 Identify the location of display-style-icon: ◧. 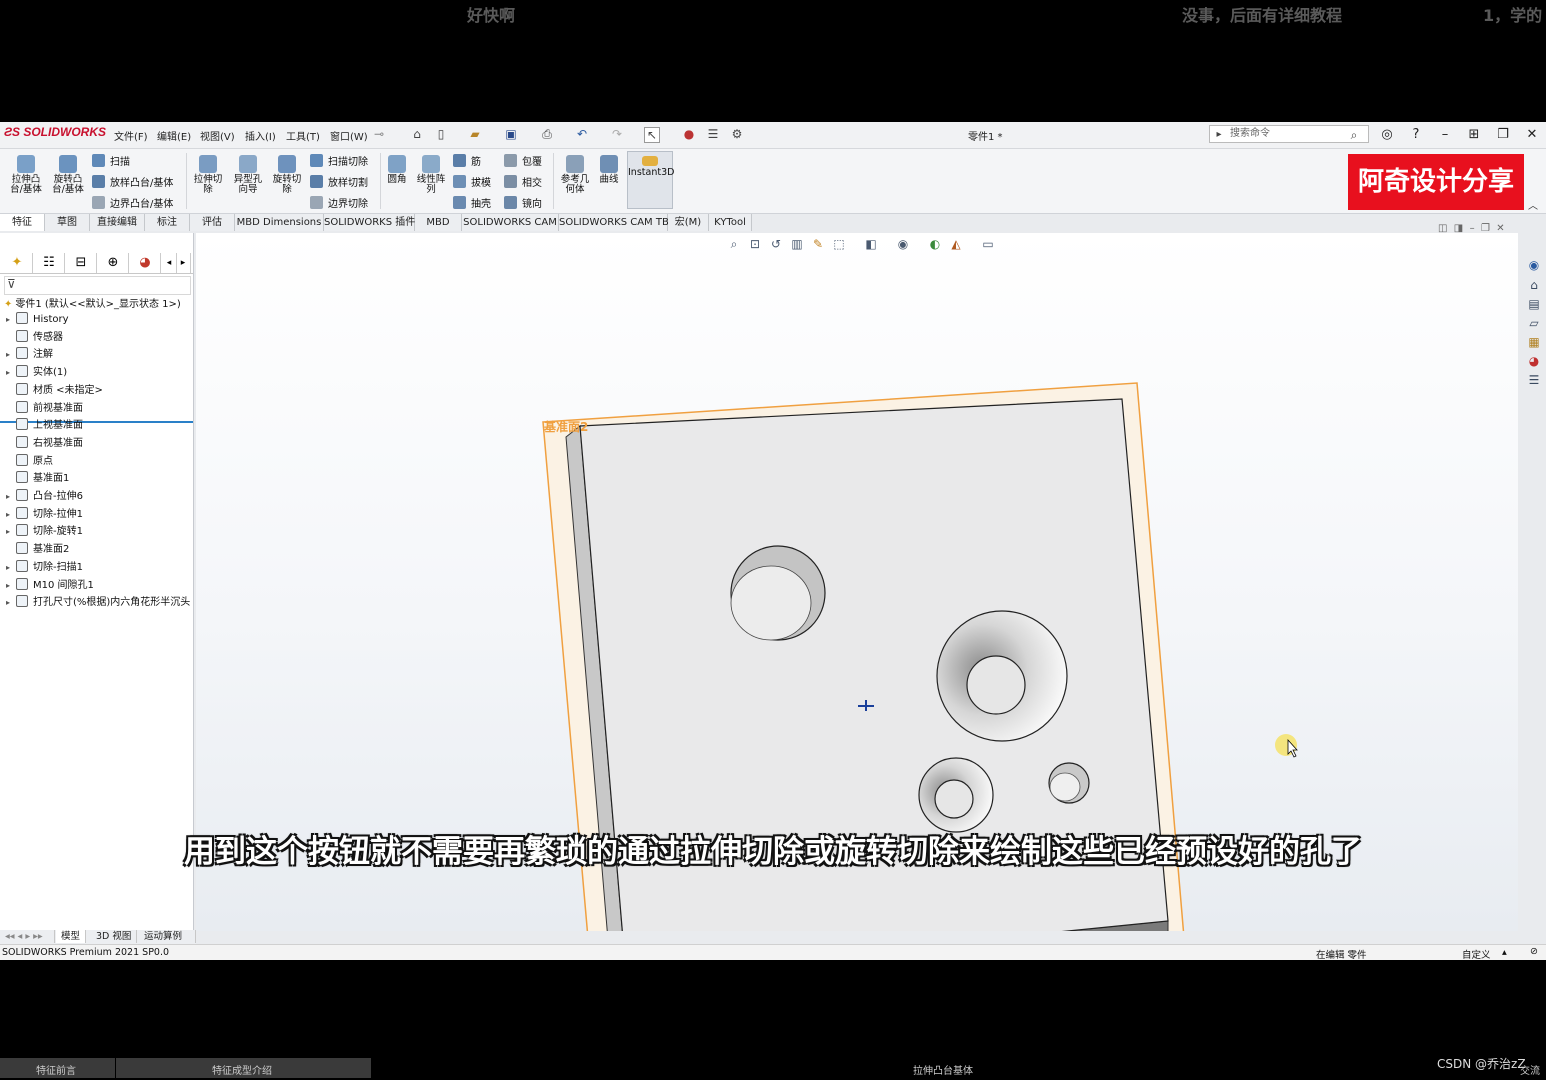
(871, 244).